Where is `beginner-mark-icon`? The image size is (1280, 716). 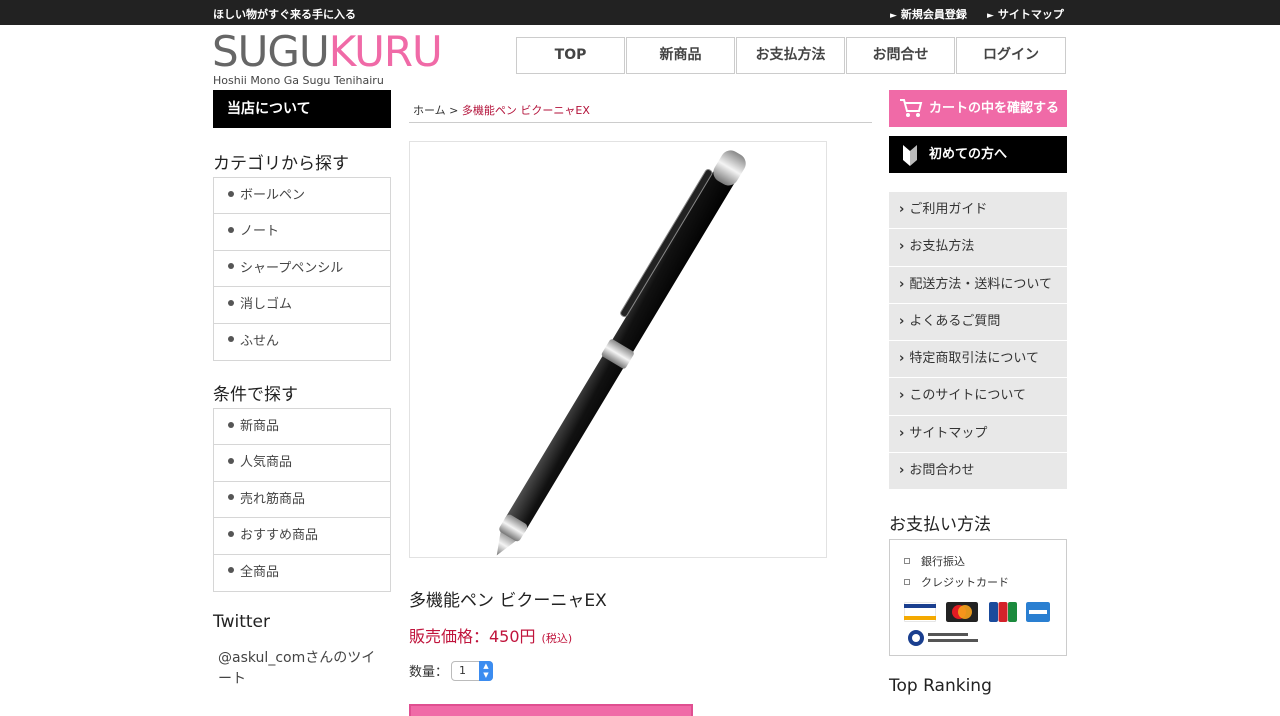
beginner-mark-icon is located at coordinates (910, 155).